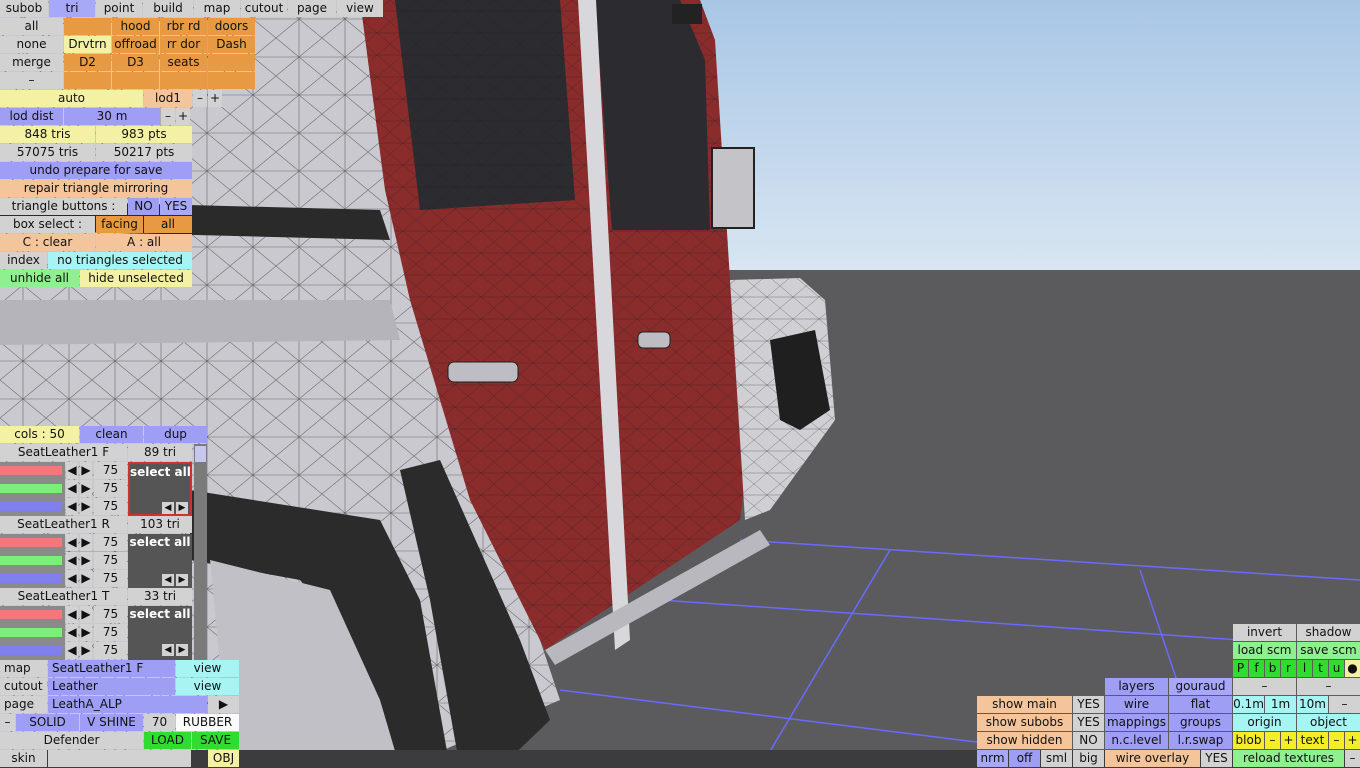  What do you see at coordinates (135, 44) in the screenshot?
I see `subob-offroad: offroad` at bounding box center [135, 44].